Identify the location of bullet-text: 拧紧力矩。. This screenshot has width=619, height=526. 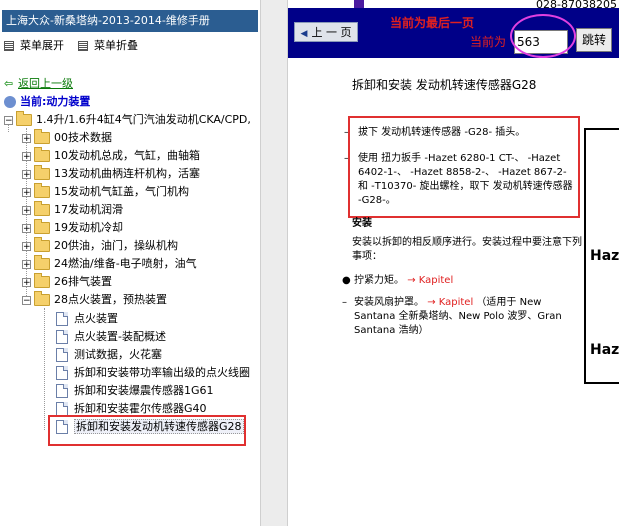
(379, 280).